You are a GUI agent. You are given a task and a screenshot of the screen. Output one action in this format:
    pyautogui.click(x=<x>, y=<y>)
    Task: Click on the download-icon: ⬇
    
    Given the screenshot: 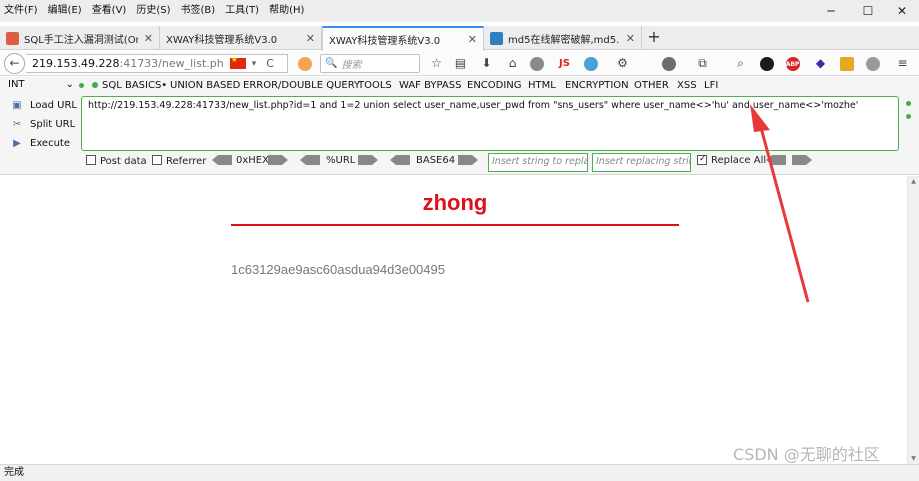 What is the action you would take?
    pyautogui.click(x=486, y=63)
    